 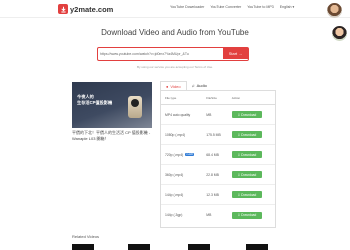 I want to click on language-select: English ▾, so click(x=287, y=7).